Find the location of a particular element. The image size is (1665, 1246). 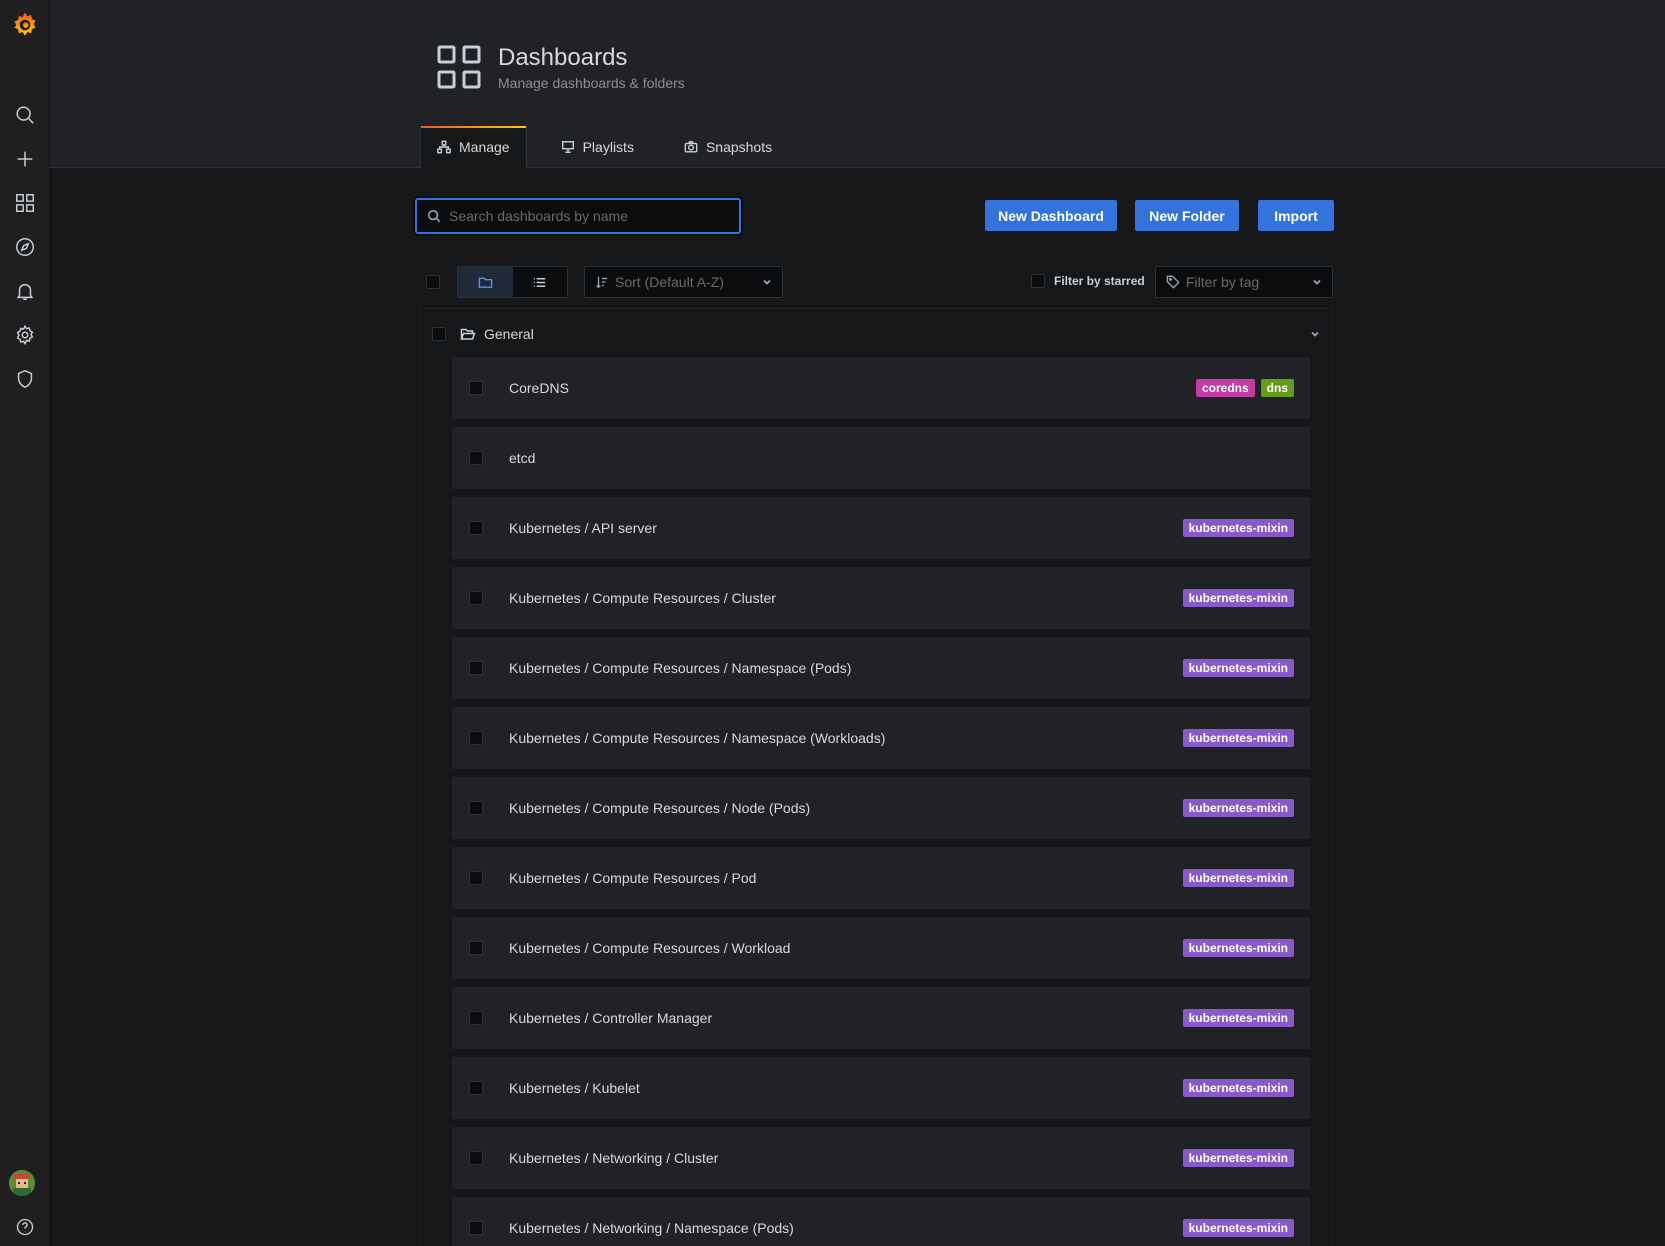

presentation-icon is located at coordinates (567, 147).